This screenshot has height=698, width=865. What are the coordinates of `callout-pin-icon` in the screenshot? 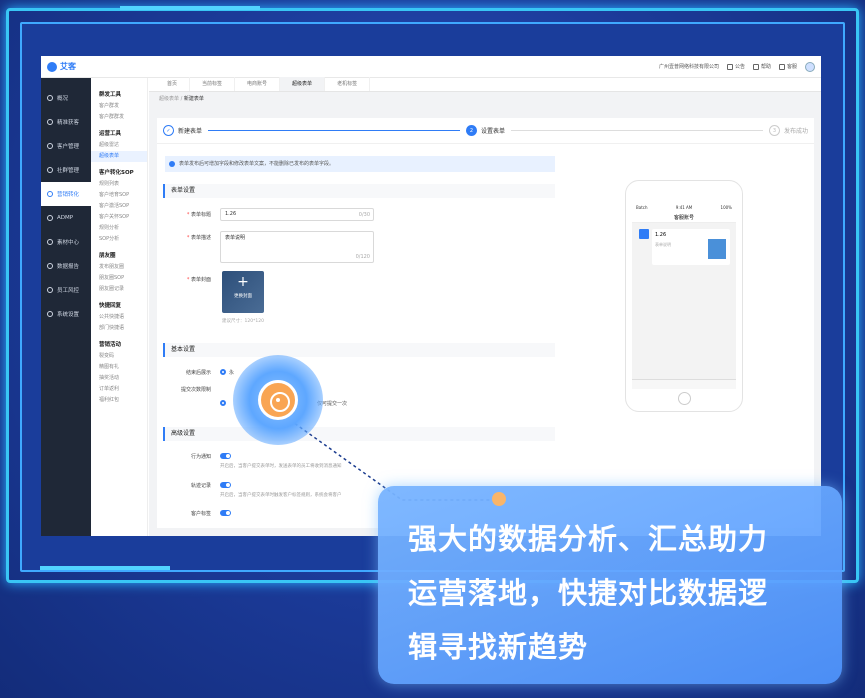 It's located at (499, 499).